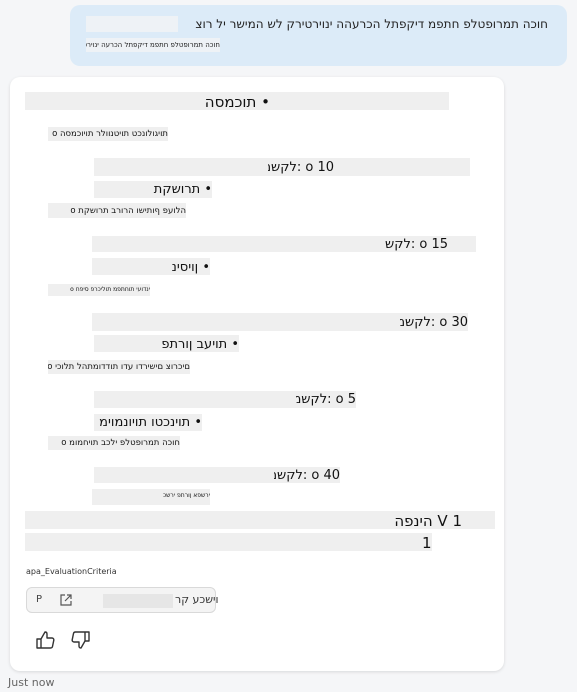 Image resolution: width=577 pixels, height=692 pixels. I want to click on section-title: • תרושקת, so click(182, 189).